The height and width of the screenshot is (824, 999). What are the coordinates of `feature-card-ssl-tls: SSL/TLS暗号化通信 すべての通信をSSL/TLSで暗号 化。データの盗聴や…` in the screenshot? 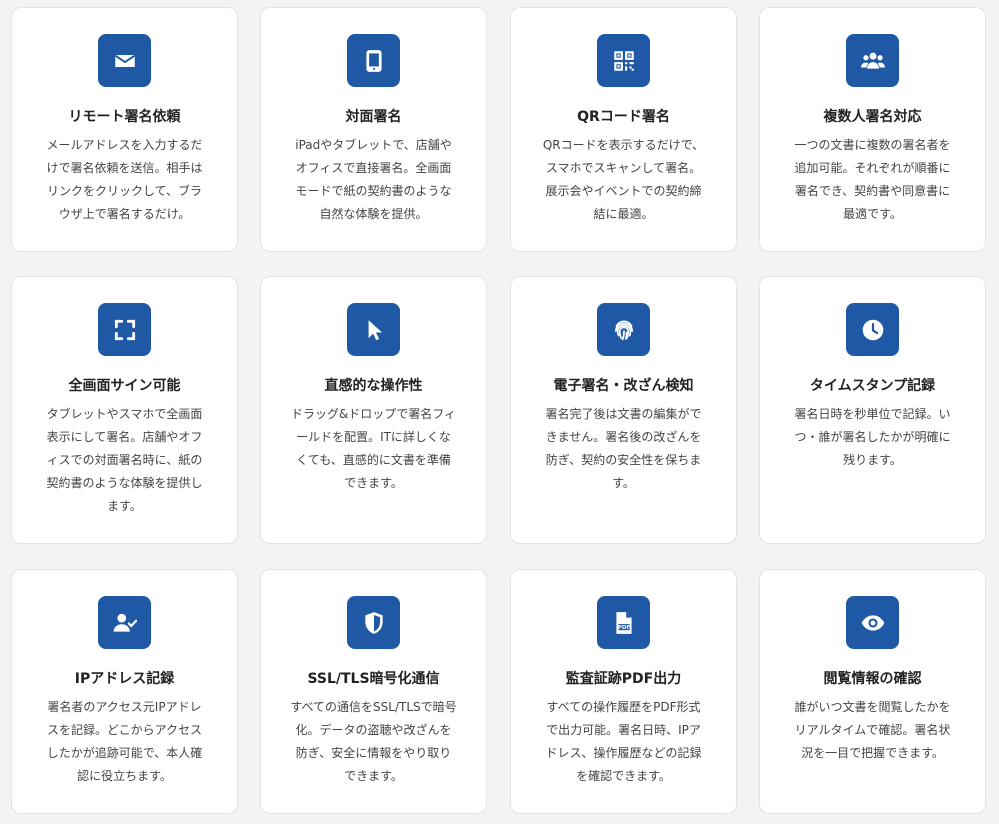 It's located at (373, 691).